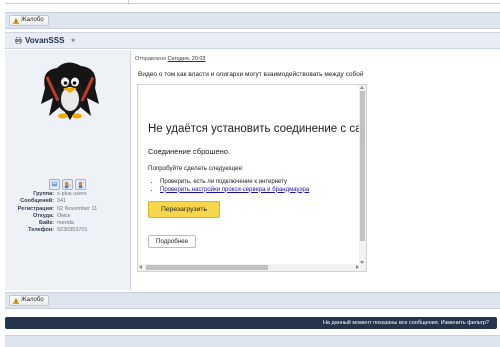 This screenshot has width=500, height=347. I want to click on error-title: Не удаётся установить соединение с са, so click(255, 129).